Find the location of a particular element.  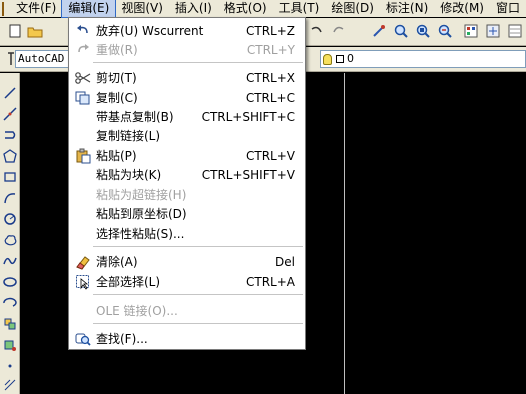

scissors-icon is located at coordinates (83, 78).